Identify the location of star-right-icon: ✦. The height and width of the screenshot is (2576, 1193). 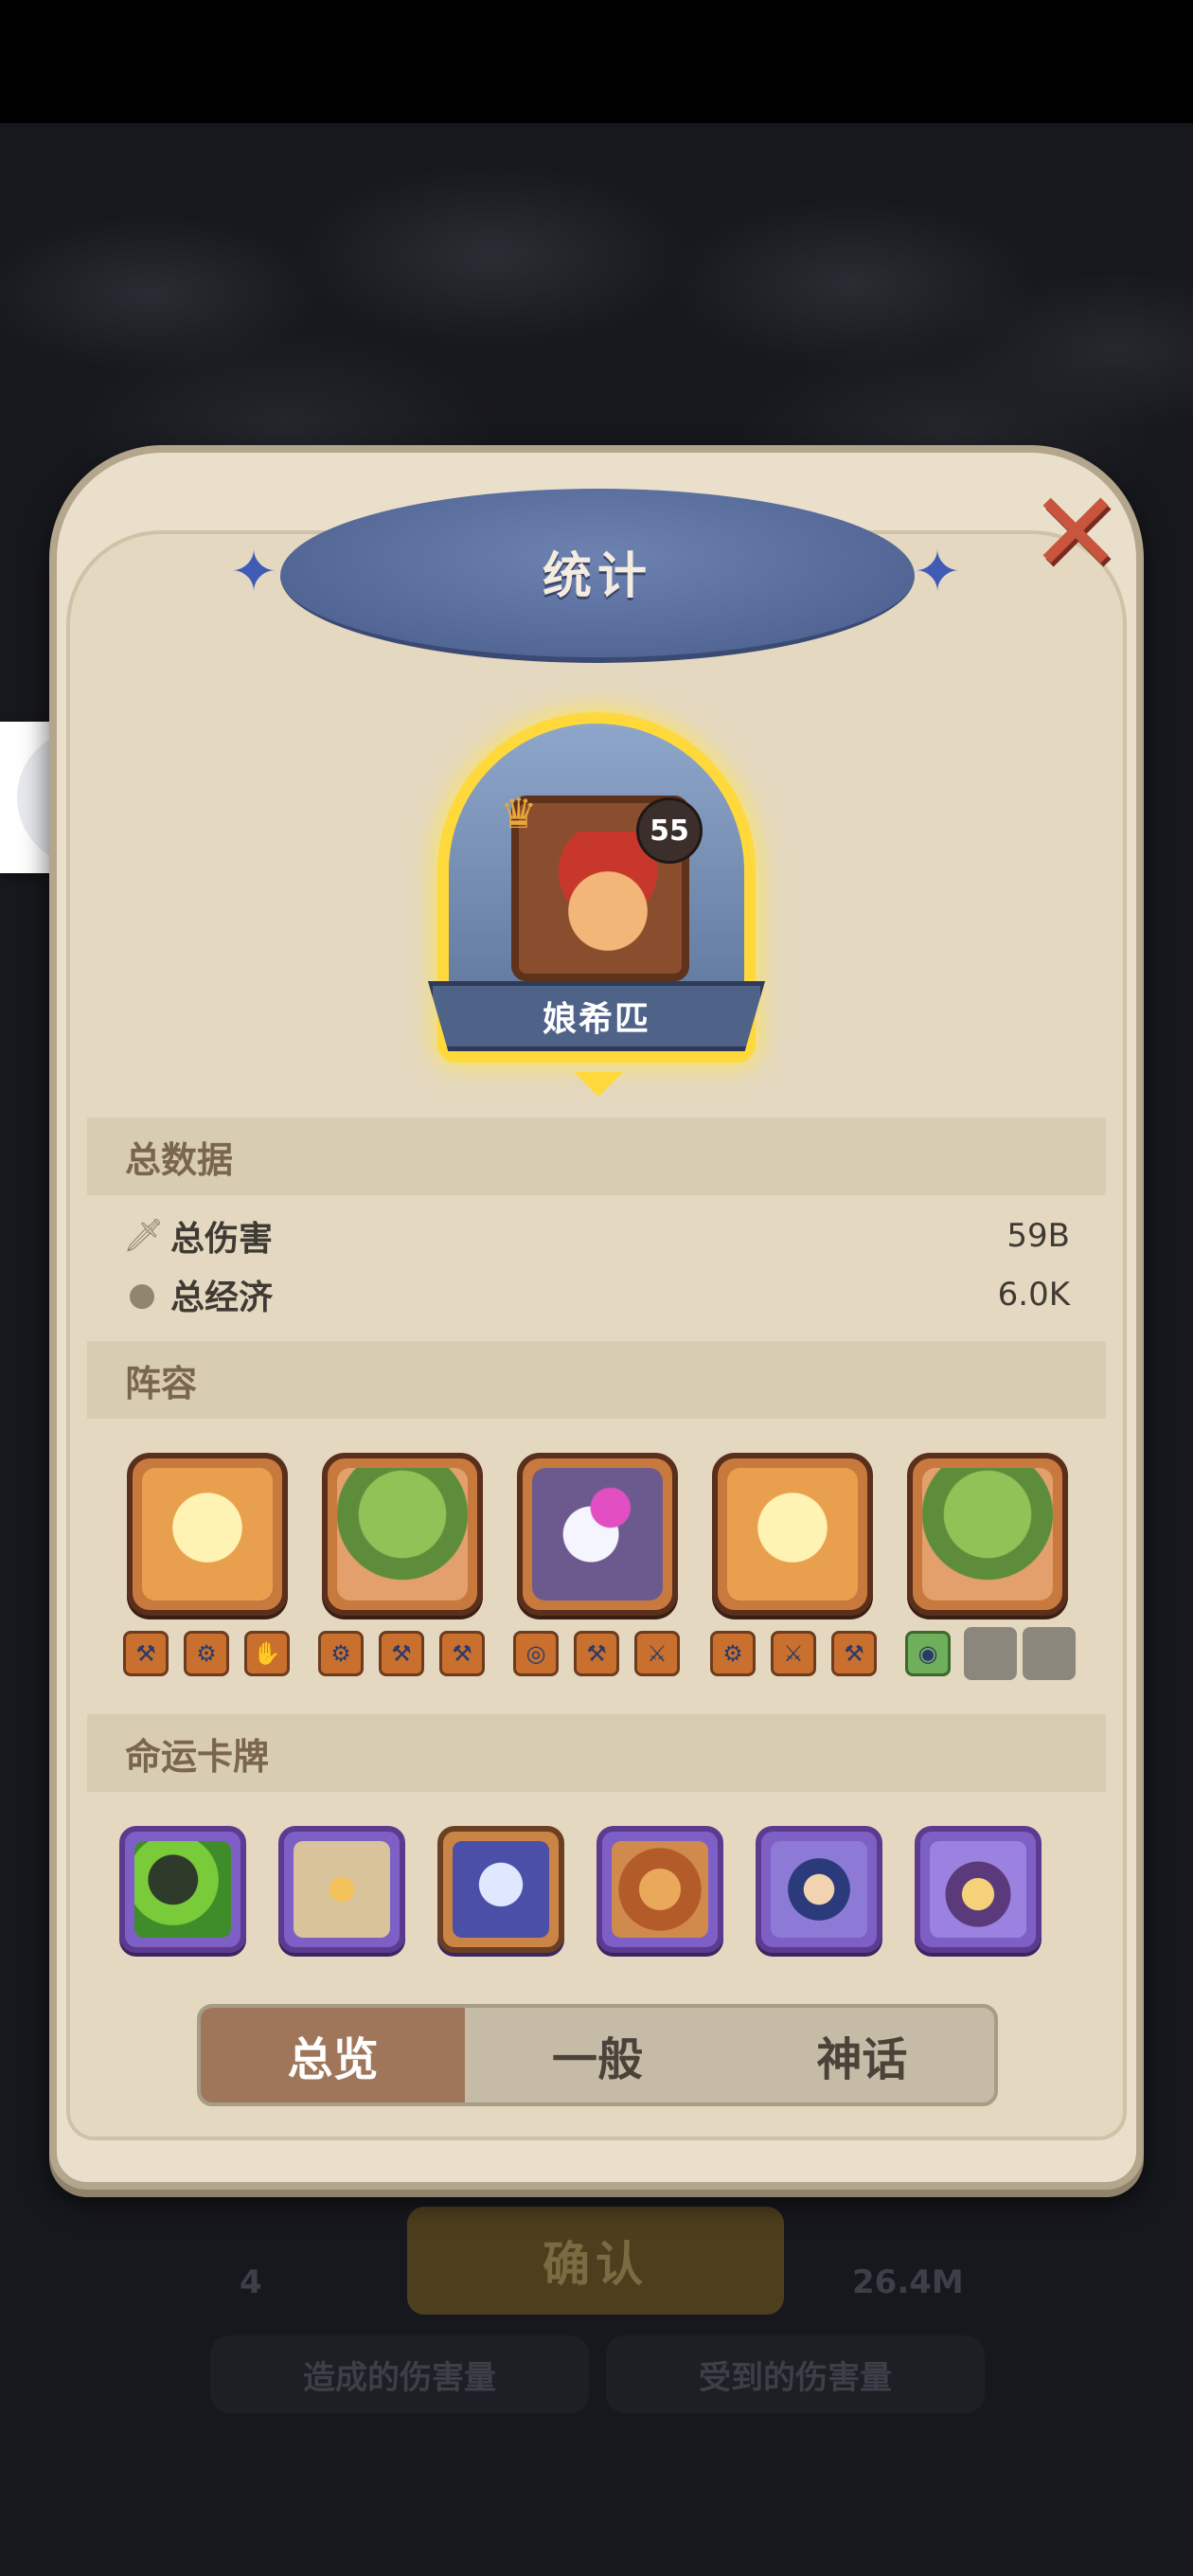
(937, 572).